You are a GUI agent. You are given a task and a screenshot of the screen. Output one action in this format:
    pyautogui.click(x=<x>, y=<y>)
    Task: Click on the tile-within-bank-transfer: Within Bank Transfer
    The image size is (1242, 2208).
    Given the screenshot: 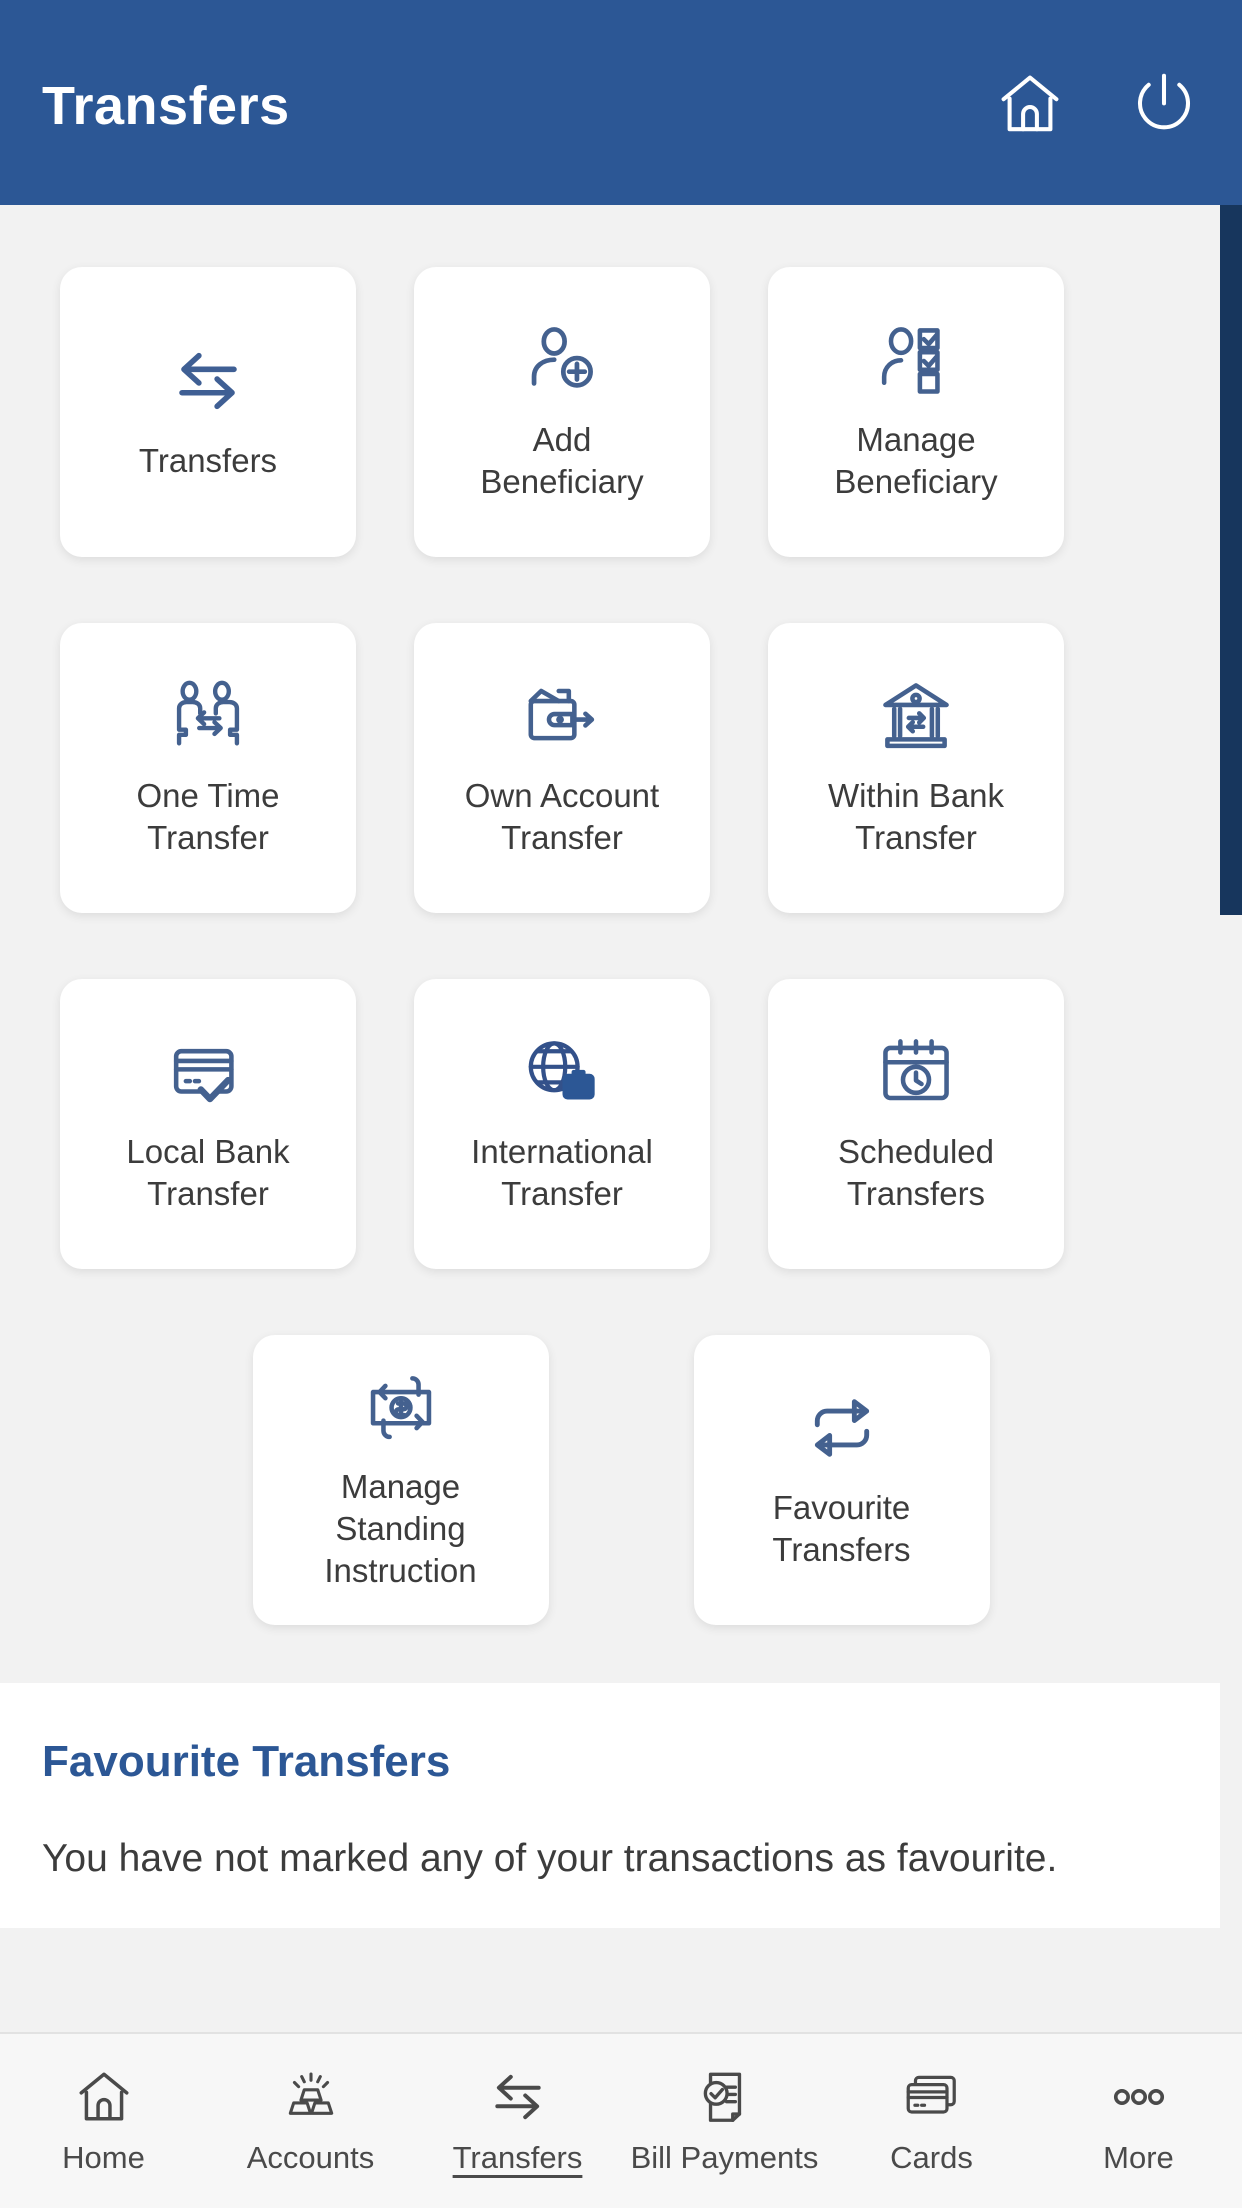 What is the action you would take?
    pyautogui.click(x=916, y=768)
    